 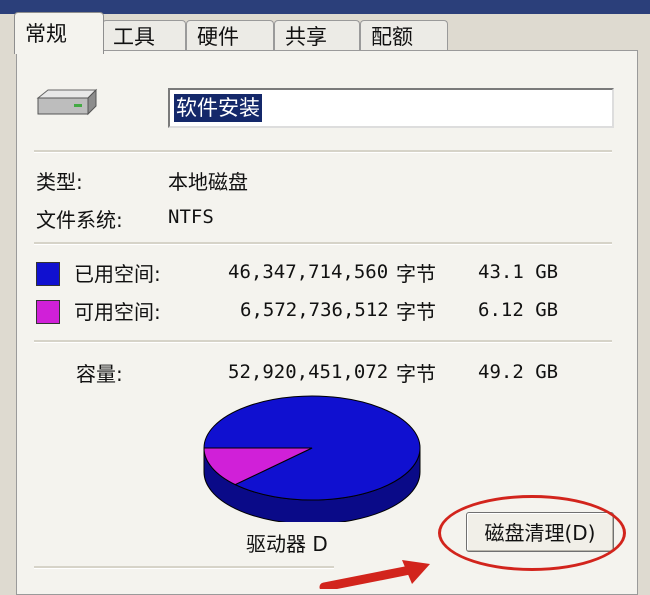 What do you see at coordinates (67, 102) in the screenshot?
I see `hard-drive-icon` at bounding box center [67, 102].